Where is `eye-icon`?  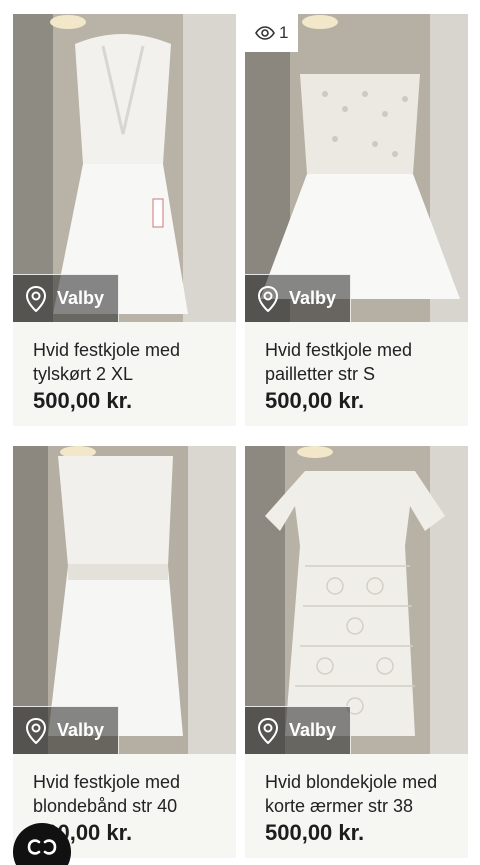
eye-icon is located at coordinates (265, 33).